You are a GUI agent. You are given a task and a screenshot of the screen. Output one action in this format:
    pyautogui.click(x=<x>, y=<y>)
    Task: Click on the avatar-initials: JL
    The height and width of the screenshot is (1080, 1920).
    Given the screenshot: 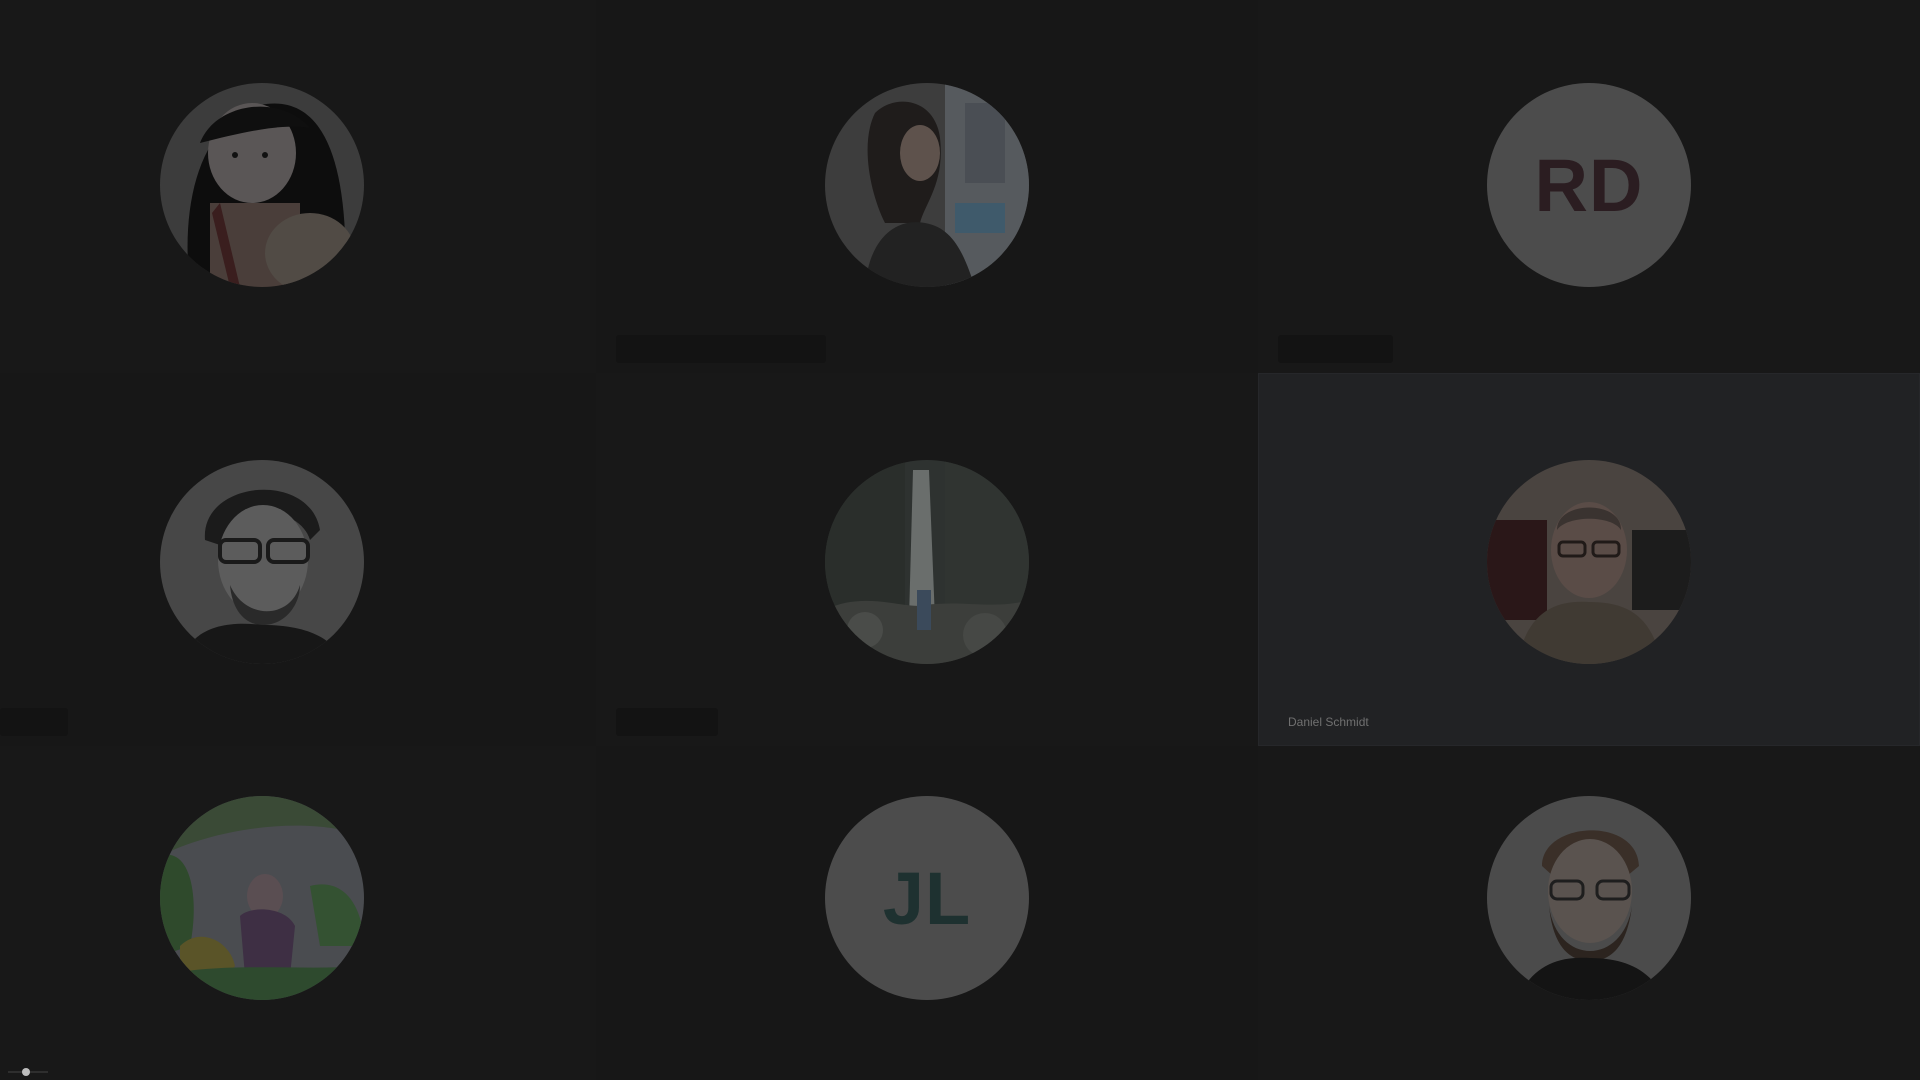 What is the action you would take?
    pyautogui.click(x=927, y=898)
    